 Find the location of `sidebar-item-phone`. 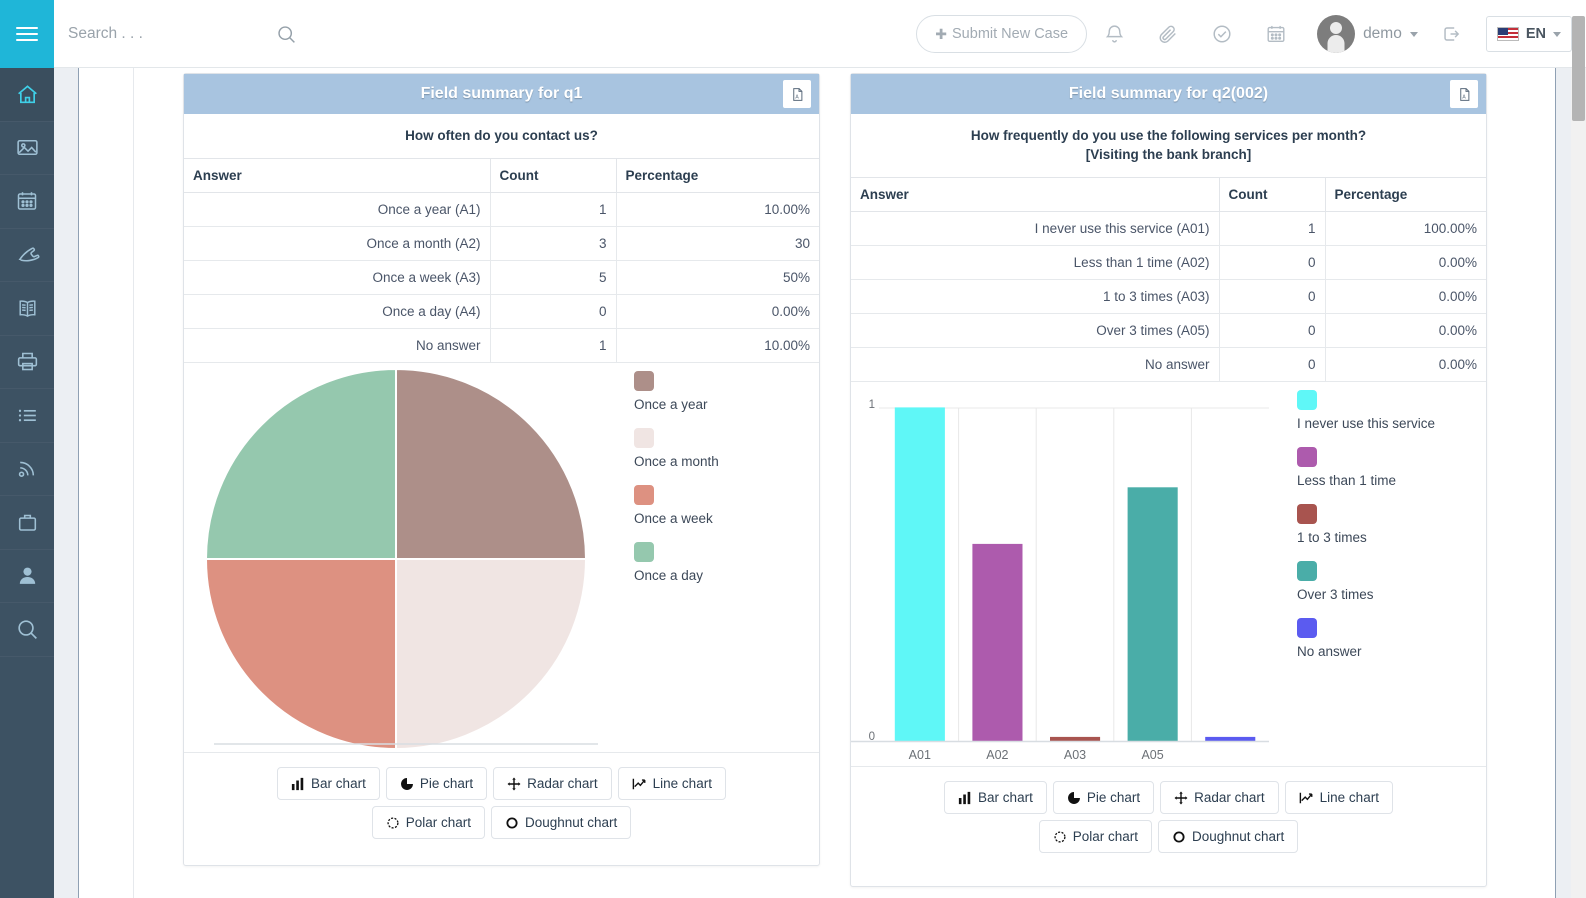

sidebar-item-phone is located at coordinates (27, 255).